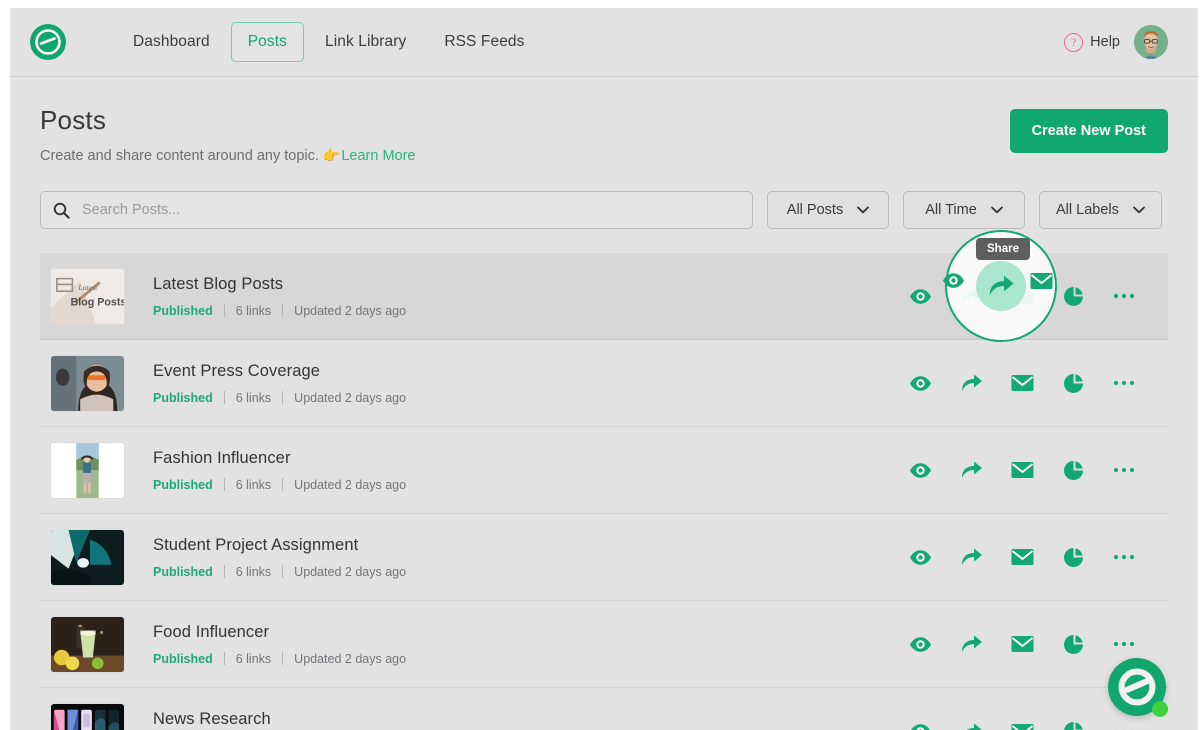  I want to click on svg-text: Blog Posts, so click(97, 302).